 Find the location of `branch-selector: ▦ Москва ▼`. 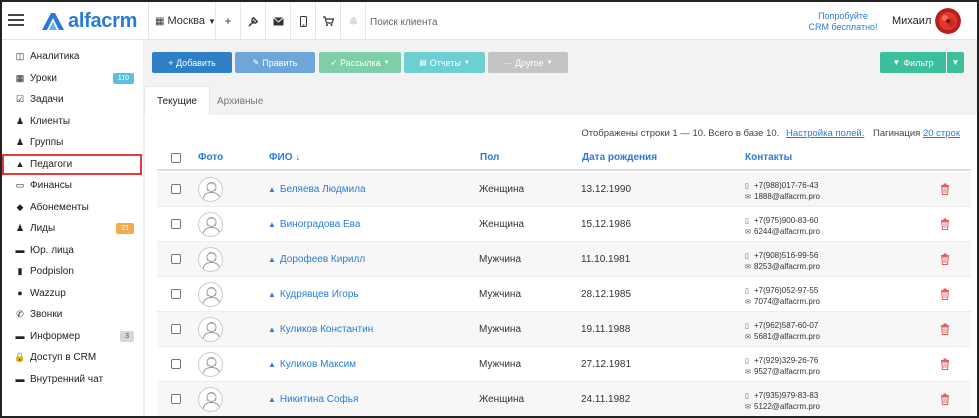

branch-selector: ▦ Москва ▼ is located at coordinates (185, 21).